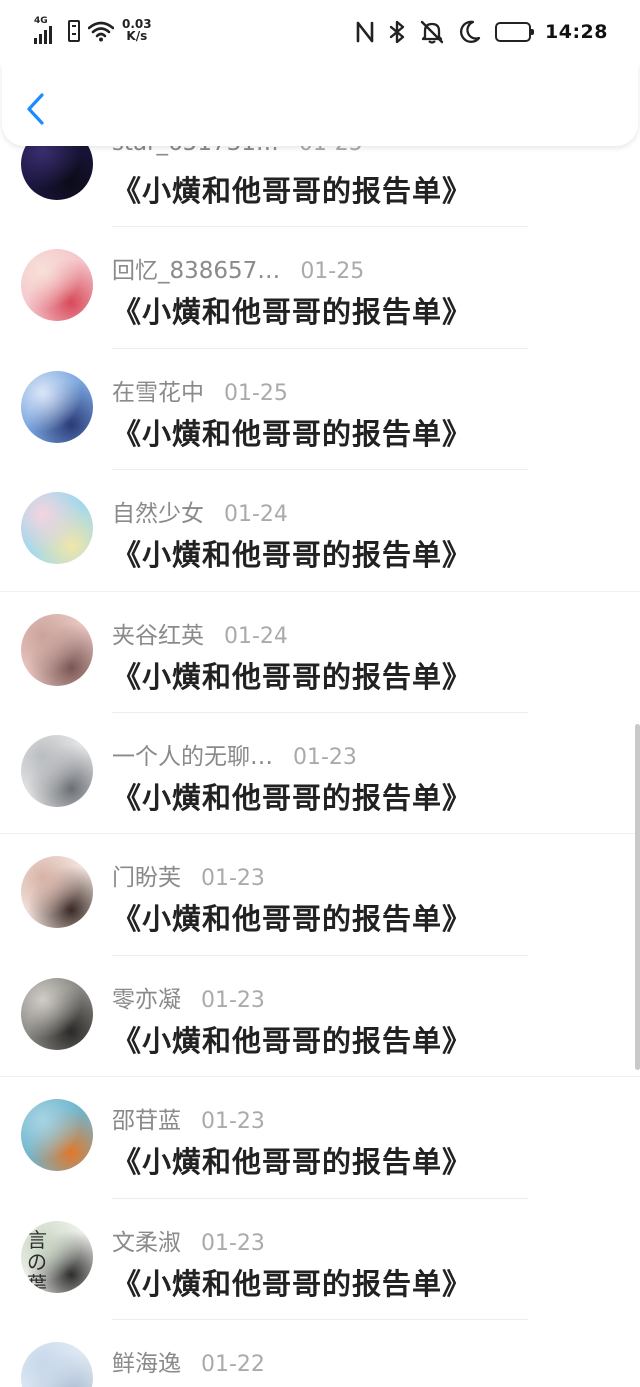  What do you see at coordinates (320, 410) in the screenshot?
I see `list-item: 在雪花中 01-25 《小熿和他哥哥的报告单》` at bounding box center [320, 410].